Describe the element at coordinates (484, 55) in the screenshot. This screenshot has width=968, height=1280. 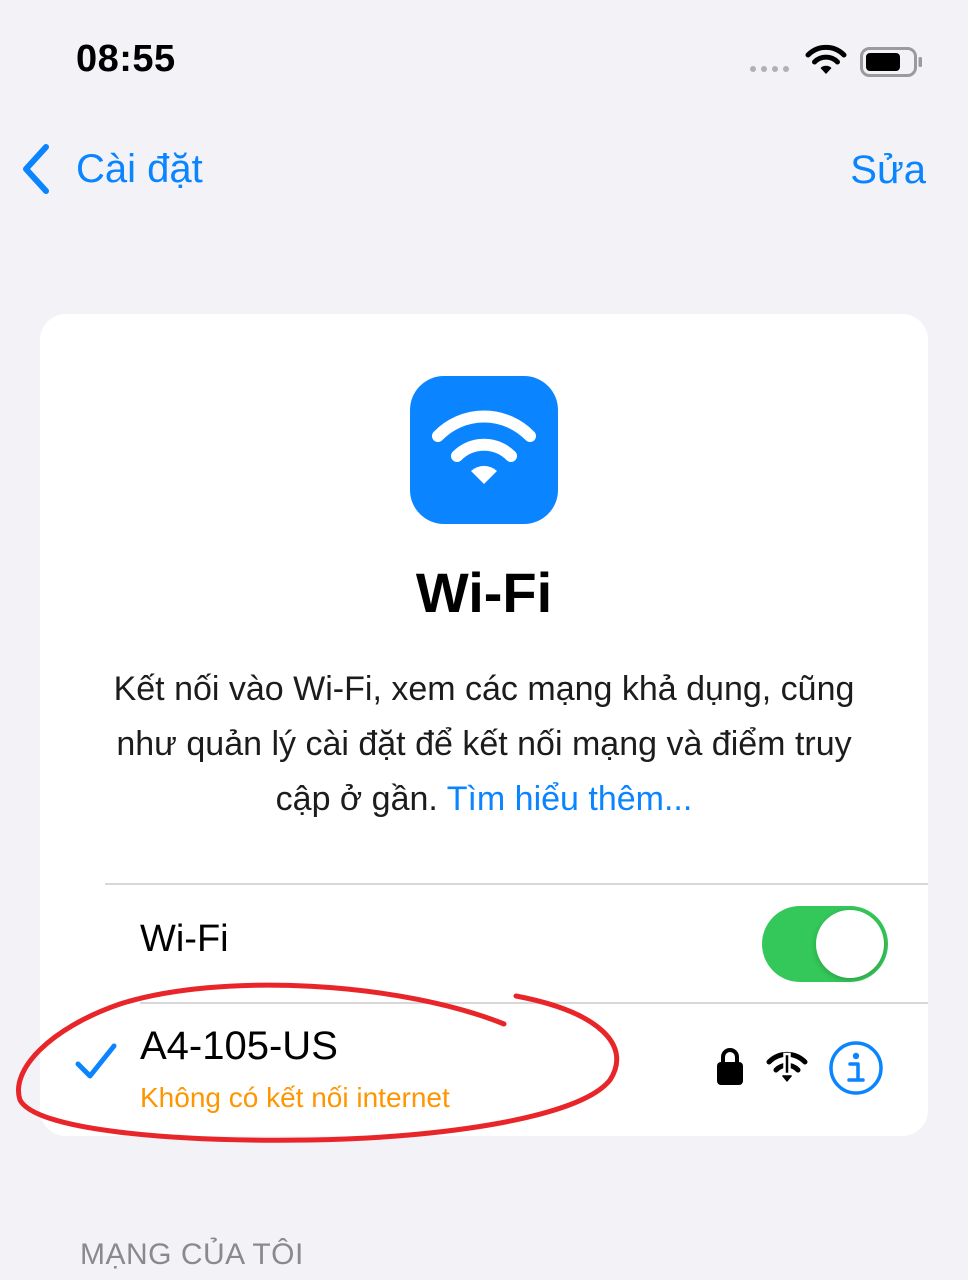
I see `status-bar: 08:55` at that location.